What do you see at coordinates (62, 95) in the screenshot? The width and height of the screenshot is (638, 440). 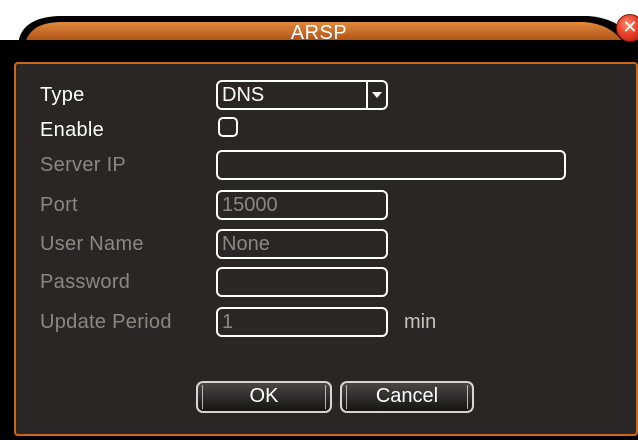 I see `type-label: Type` at bounding box center [62, 95].